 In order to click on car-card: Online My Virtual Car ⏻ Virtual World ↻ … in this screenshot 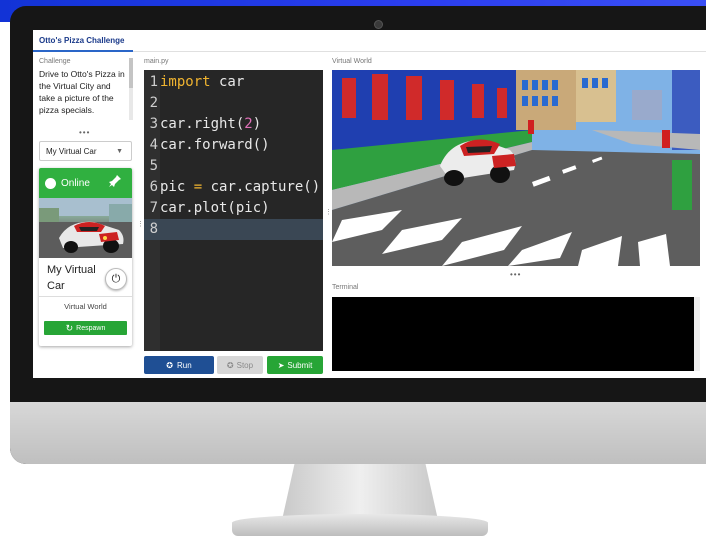, I will do `click(85, 257)`.